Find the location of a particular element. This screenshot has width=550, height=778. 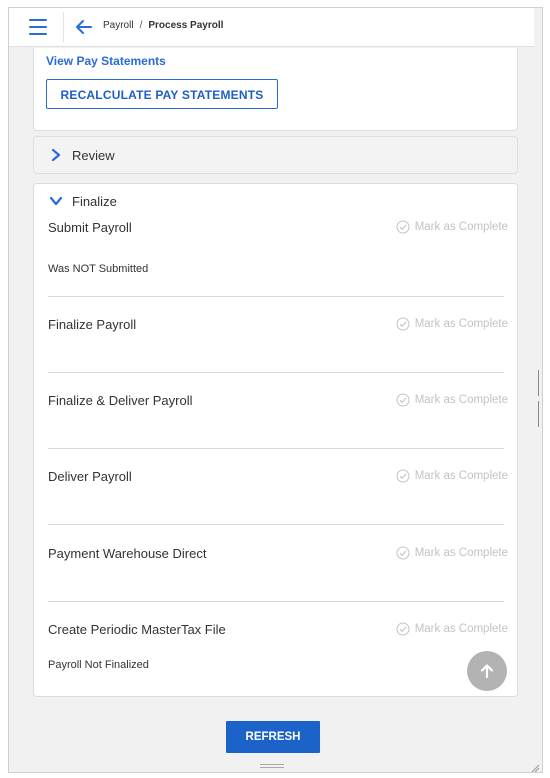

step-status: Payroll Not Finalized is located at coordinates (98, 665).